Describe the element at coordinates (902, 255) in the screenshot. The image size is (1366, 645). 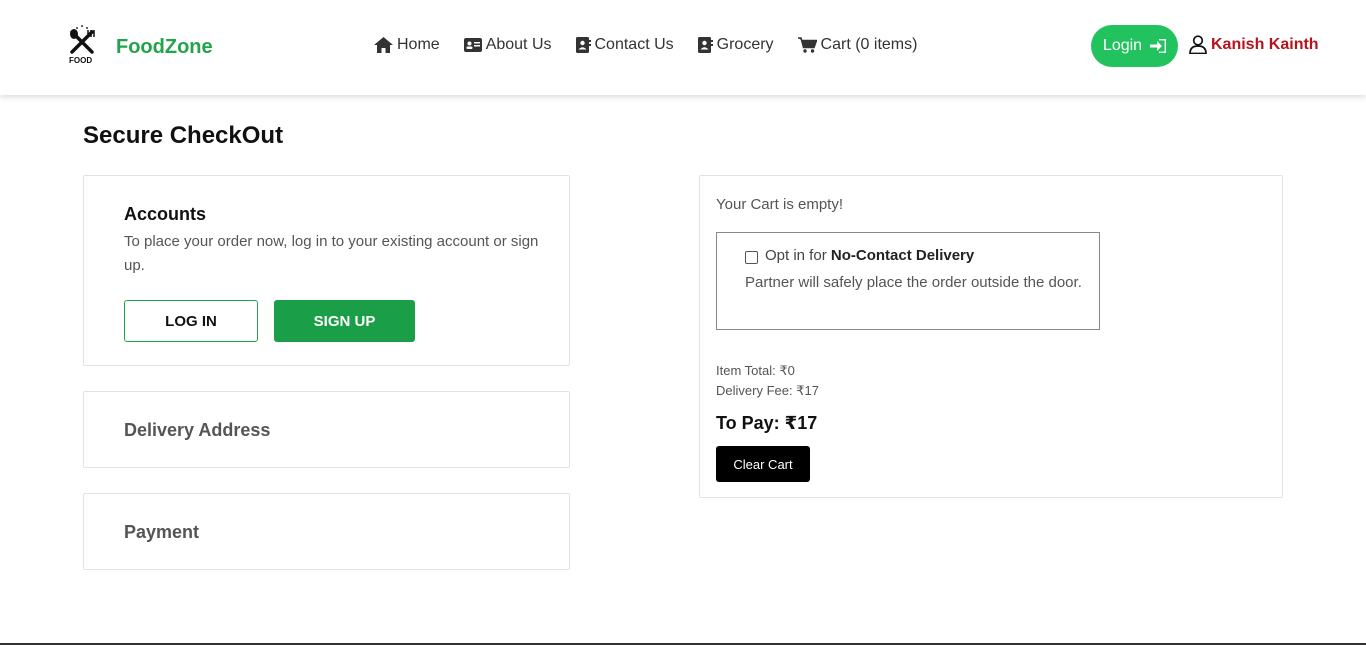
I see `opt-bold: No-Contact Delivery` at that location.